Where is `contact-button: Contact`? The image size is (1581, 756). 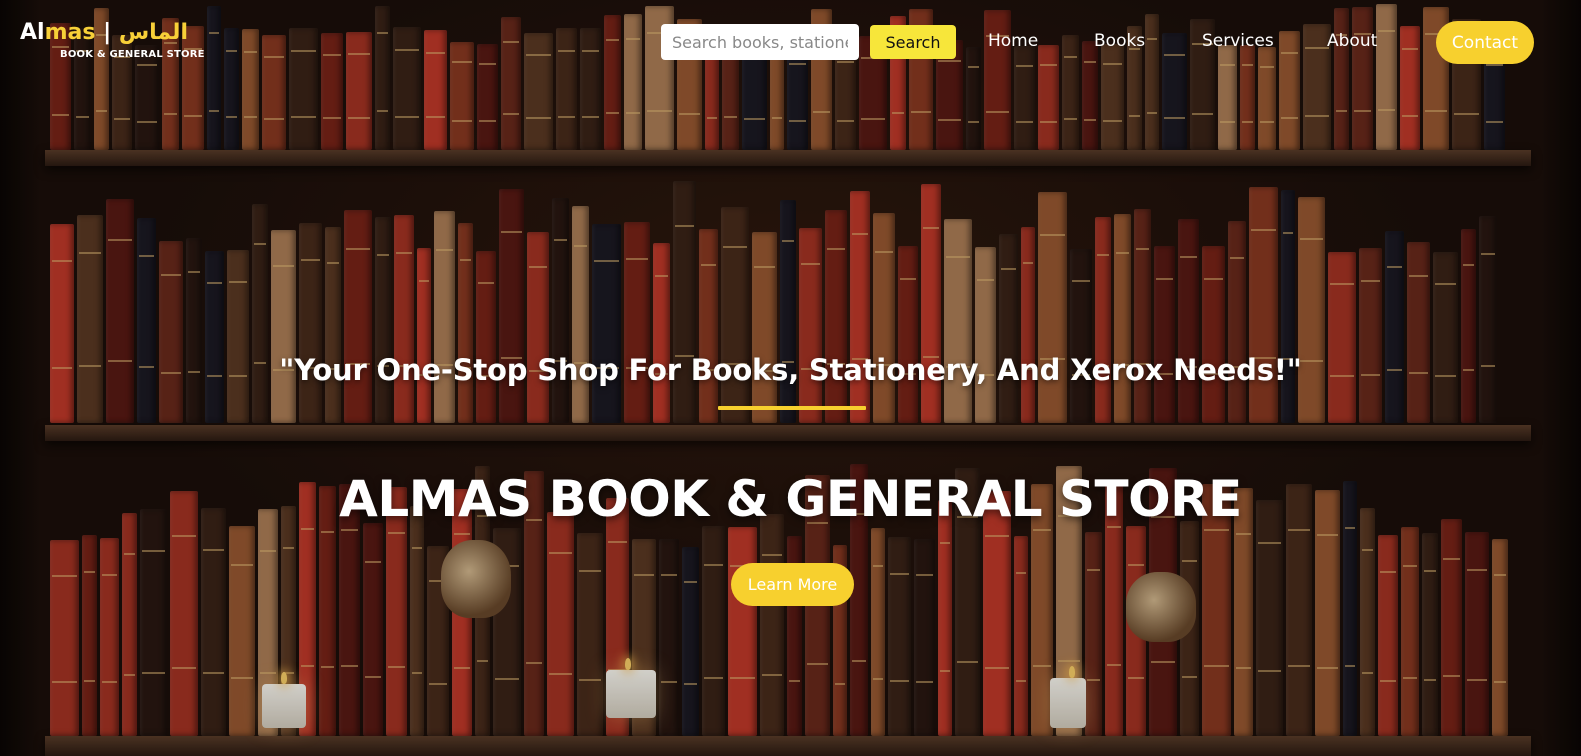
contact-button: Contact is located at coordinates (1485, 42).